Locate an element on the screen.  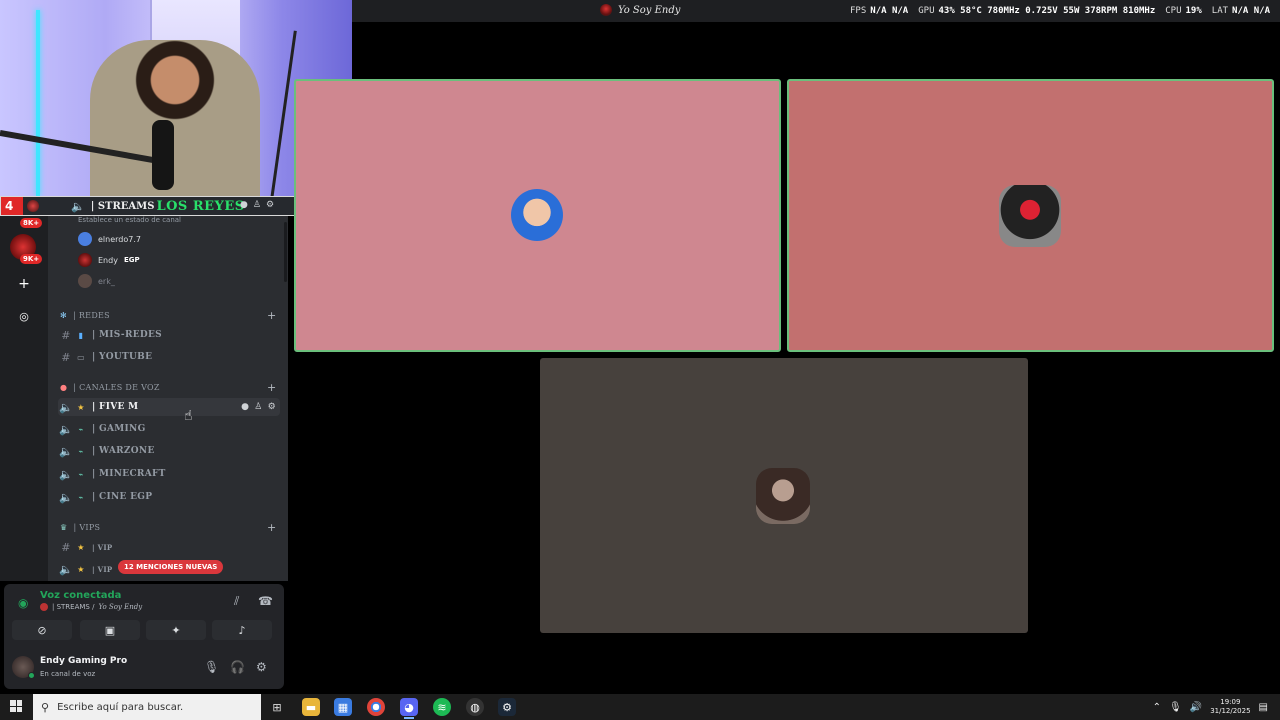
fps-stat: FPS N/A N/A is located at coordinates (879, 11).